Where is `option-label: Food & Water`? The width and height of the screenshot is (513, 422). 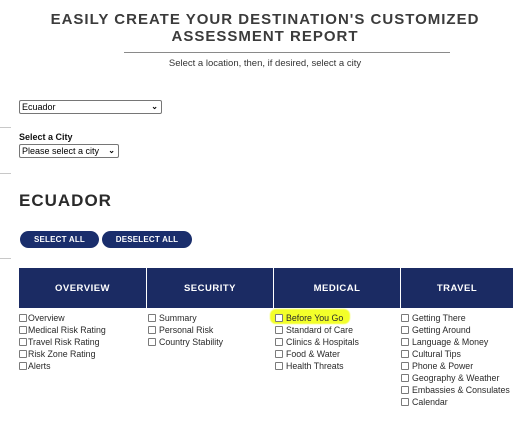
option-label: Food & Water is located at coordinates (313, 354).